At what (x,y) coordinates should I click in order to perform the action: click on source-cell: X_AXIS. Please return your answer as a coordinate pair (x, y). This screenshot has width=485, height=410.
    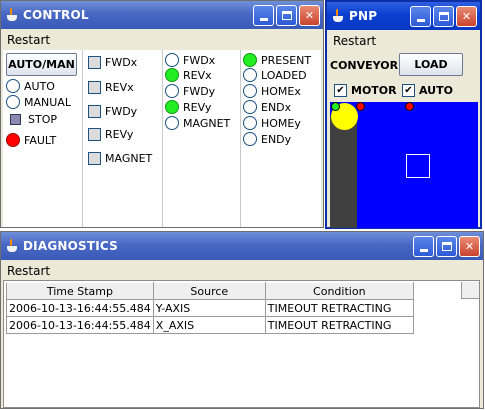
    Looking at the image, I should click on (209, 325).